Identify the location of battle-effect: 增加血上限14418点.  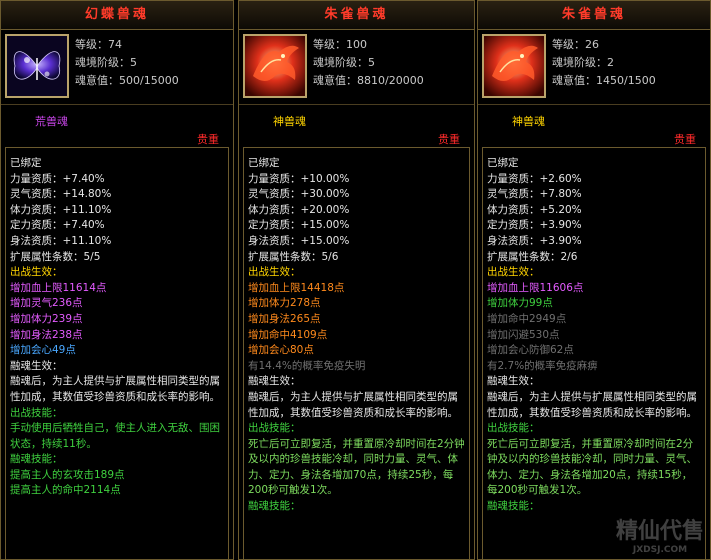
(296, 287).